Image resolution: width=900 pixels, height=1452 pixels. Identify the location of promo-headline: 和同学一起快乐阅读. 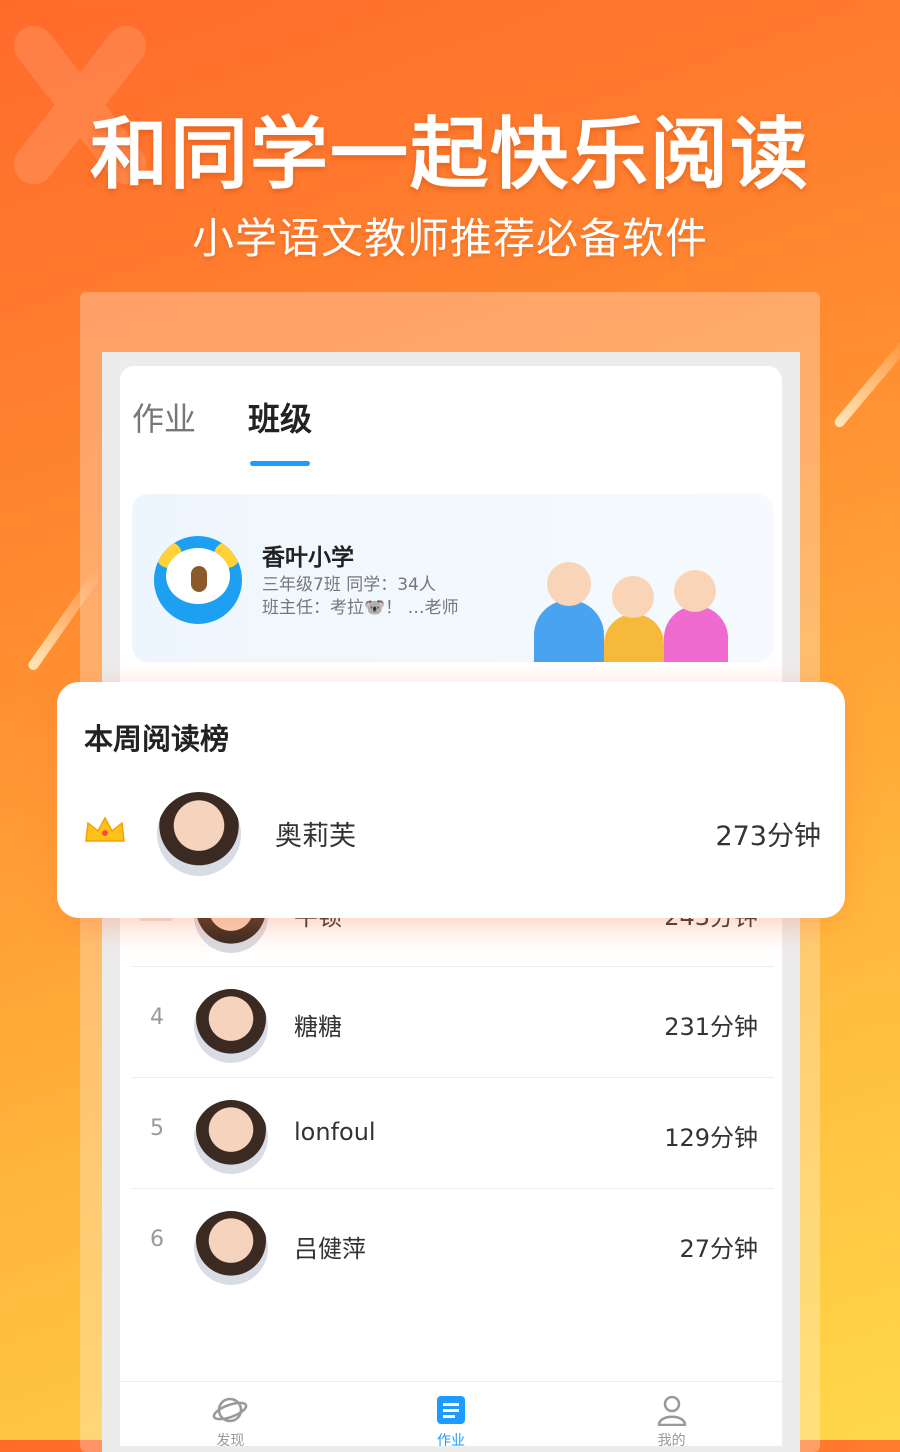
(449, 155).